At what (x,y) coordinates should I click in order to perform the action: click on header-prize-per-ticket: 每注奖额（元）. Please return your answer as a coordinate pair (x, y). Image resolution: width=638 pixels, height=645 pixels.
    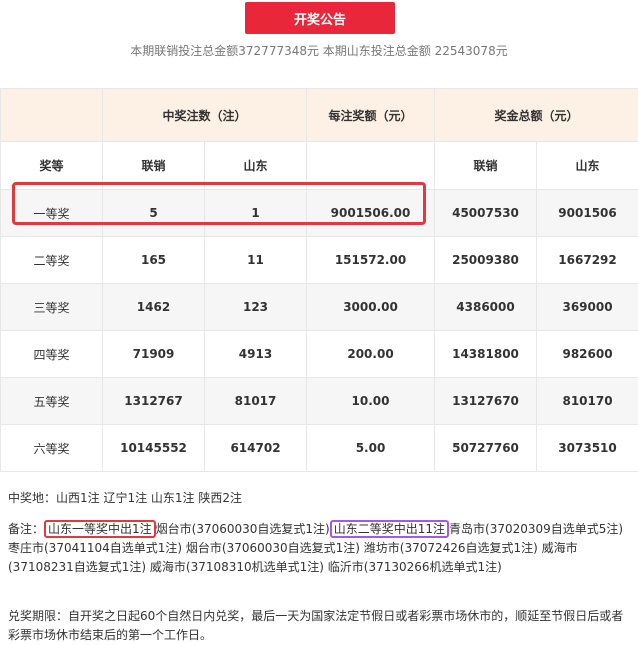
    Looking at the image, I should click on (371, 115).